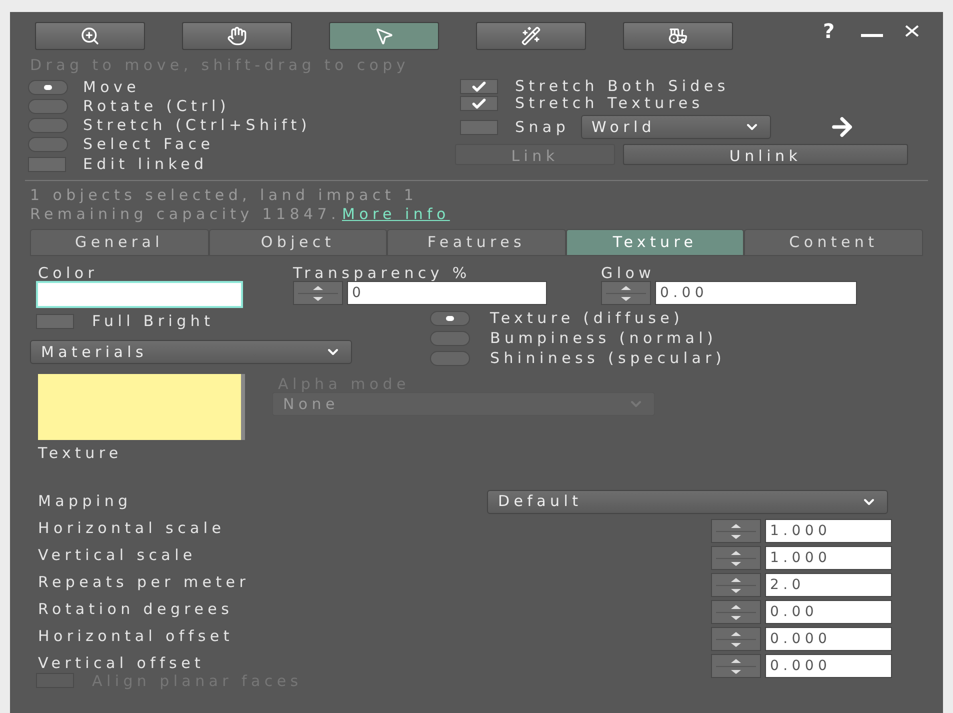 This screenshot has width=953, height=713. I want to click on texture-swatch, so click(141, 407).